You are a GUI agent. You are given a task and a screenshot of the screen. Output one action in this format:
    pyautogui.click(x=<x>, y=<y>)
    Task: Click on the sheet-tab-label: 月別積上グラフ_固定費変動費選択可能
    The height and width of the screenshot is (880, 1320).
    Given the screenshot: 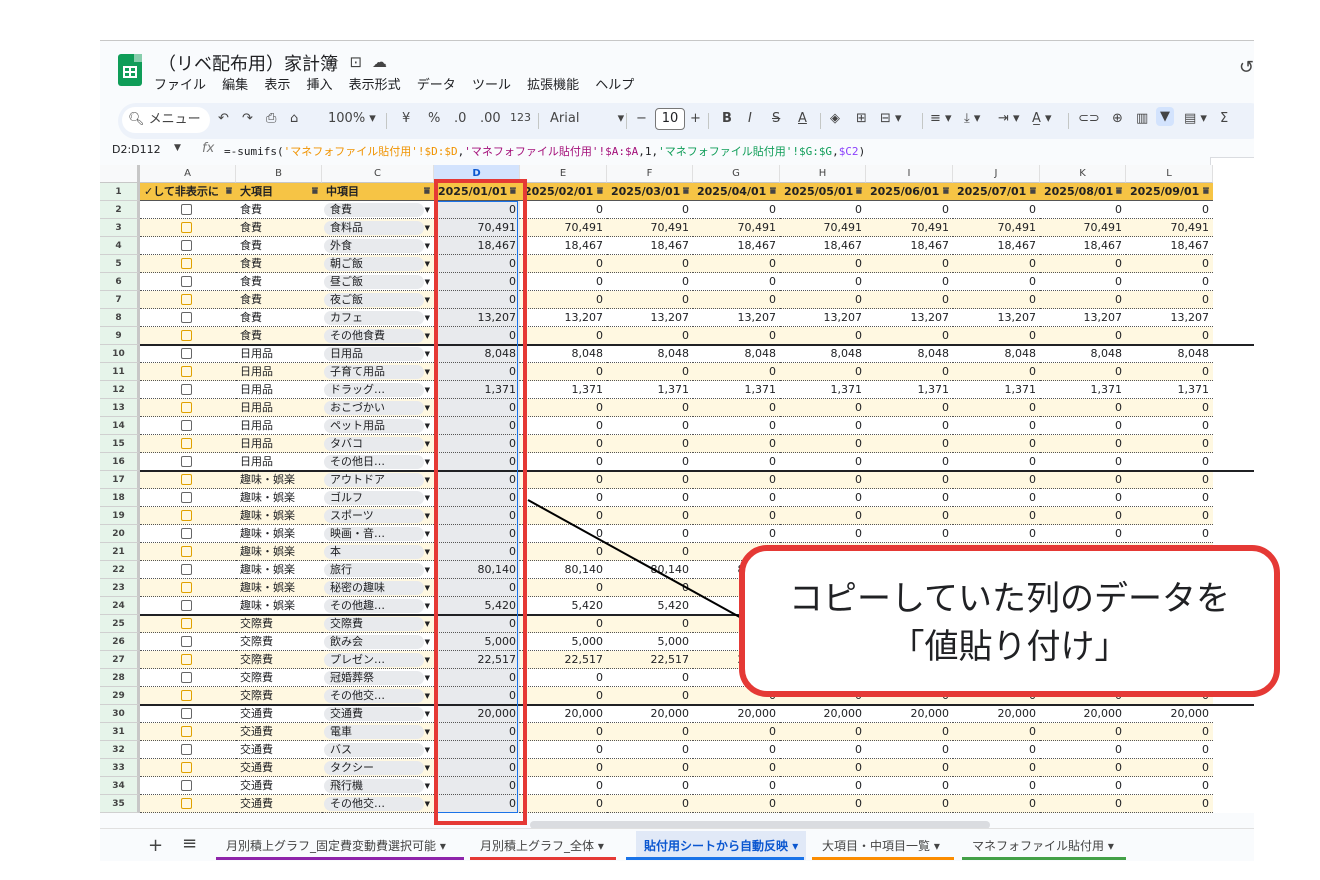 What is the action you would take?
    pyautogui.click(x=331, y=846)
    